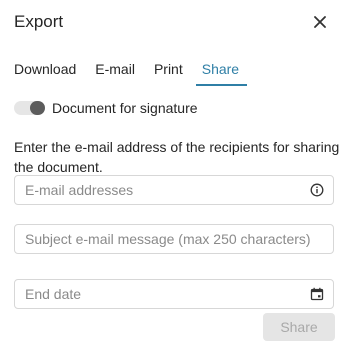 Image resolution: width=350 pixels, height=349 pixels. I want to click on end-date-field, so click(174, 294).